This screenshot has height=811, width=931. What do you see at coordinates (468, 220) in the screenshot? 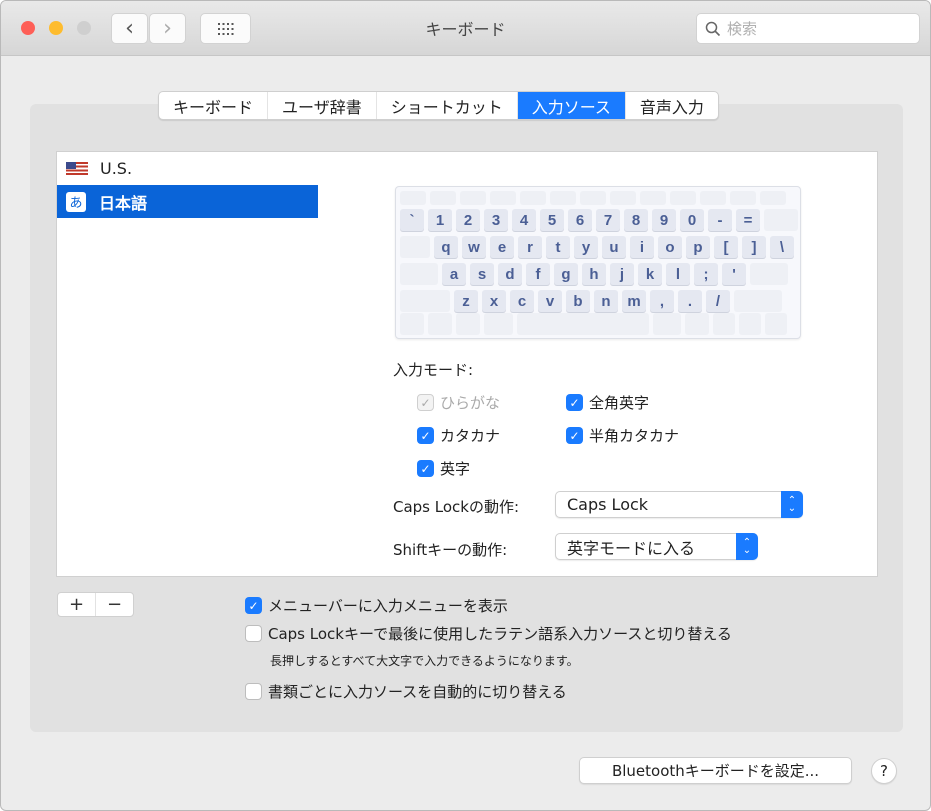
I see `key: 2` at bounding box center [468, 220].